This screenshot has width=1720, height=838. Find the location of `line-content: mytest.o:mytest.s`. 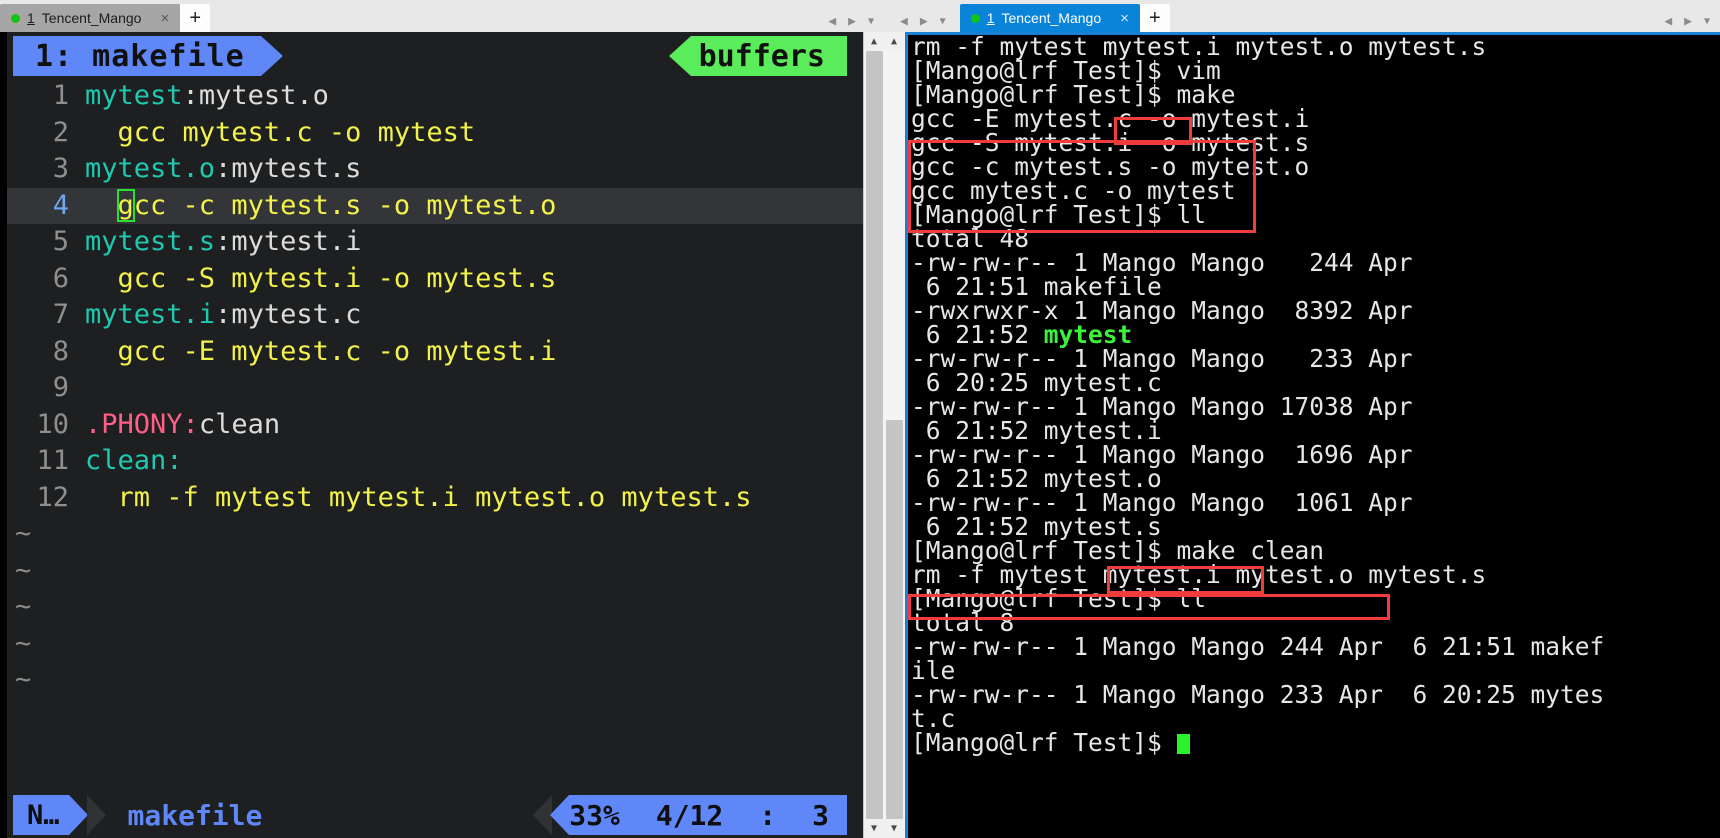

line-content: mytest.o:mytest.s is located at coordinates (223, 169).